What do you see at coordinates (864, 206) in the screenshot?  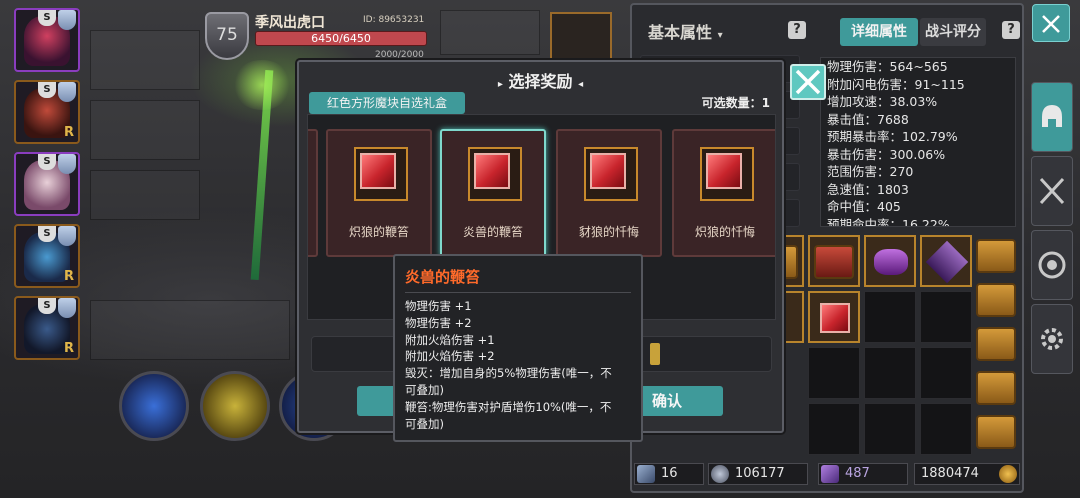 I see `stat-line: 命中值：405` at bounding box center [864, 206].